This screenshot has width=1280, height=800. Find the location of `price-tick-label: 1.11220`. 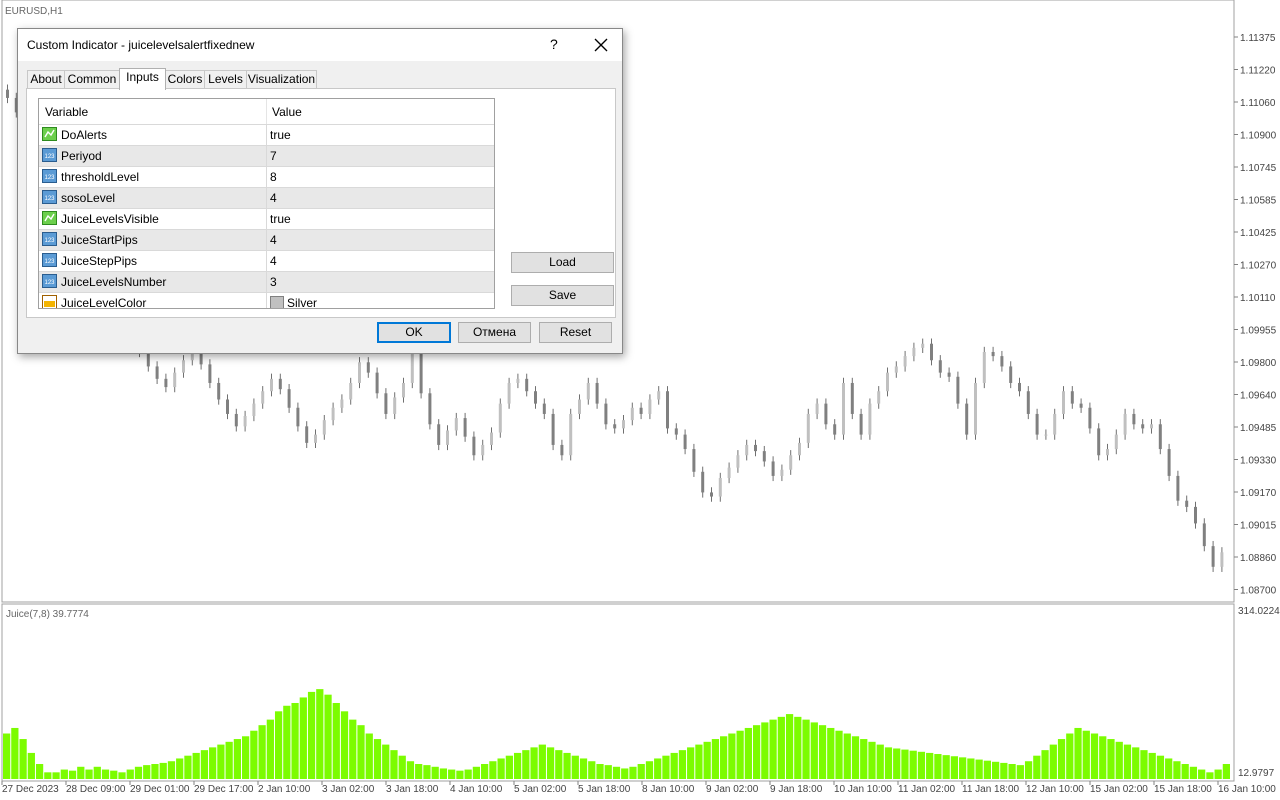

price-tick-label: 1.11220 is located at coordinates (1258, 71).